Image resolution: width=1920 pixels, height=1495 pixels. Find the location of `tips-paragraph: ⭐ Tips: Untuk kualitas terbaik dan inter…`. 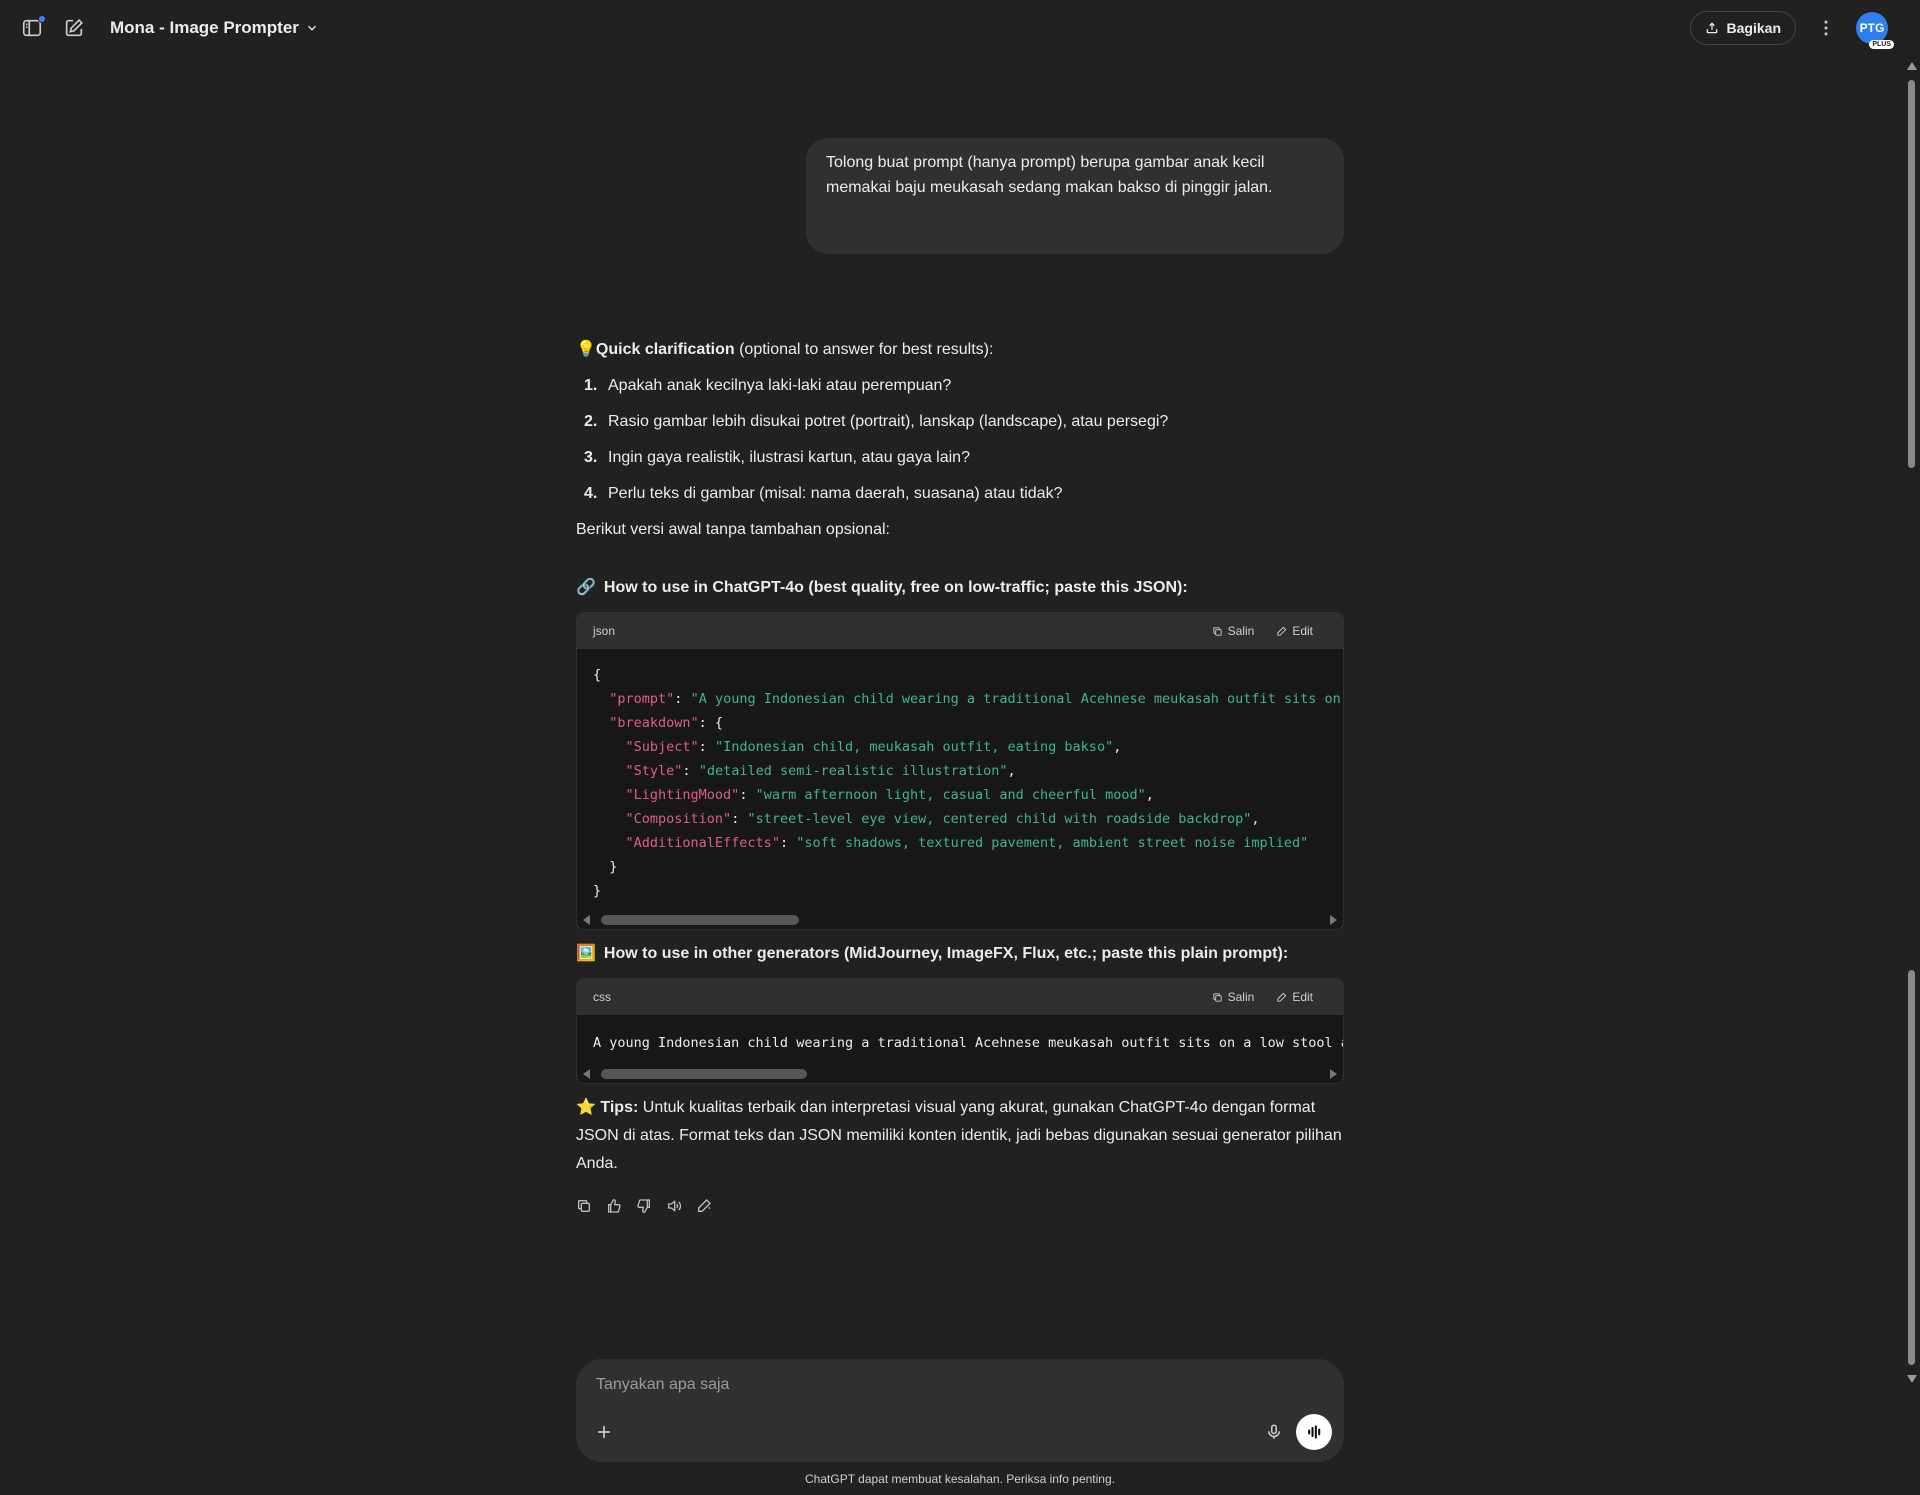

tips-paragraph: ⭐ Tips: Untuk kualitas terbaik dan inter… is located at coordinates (960, 1136).